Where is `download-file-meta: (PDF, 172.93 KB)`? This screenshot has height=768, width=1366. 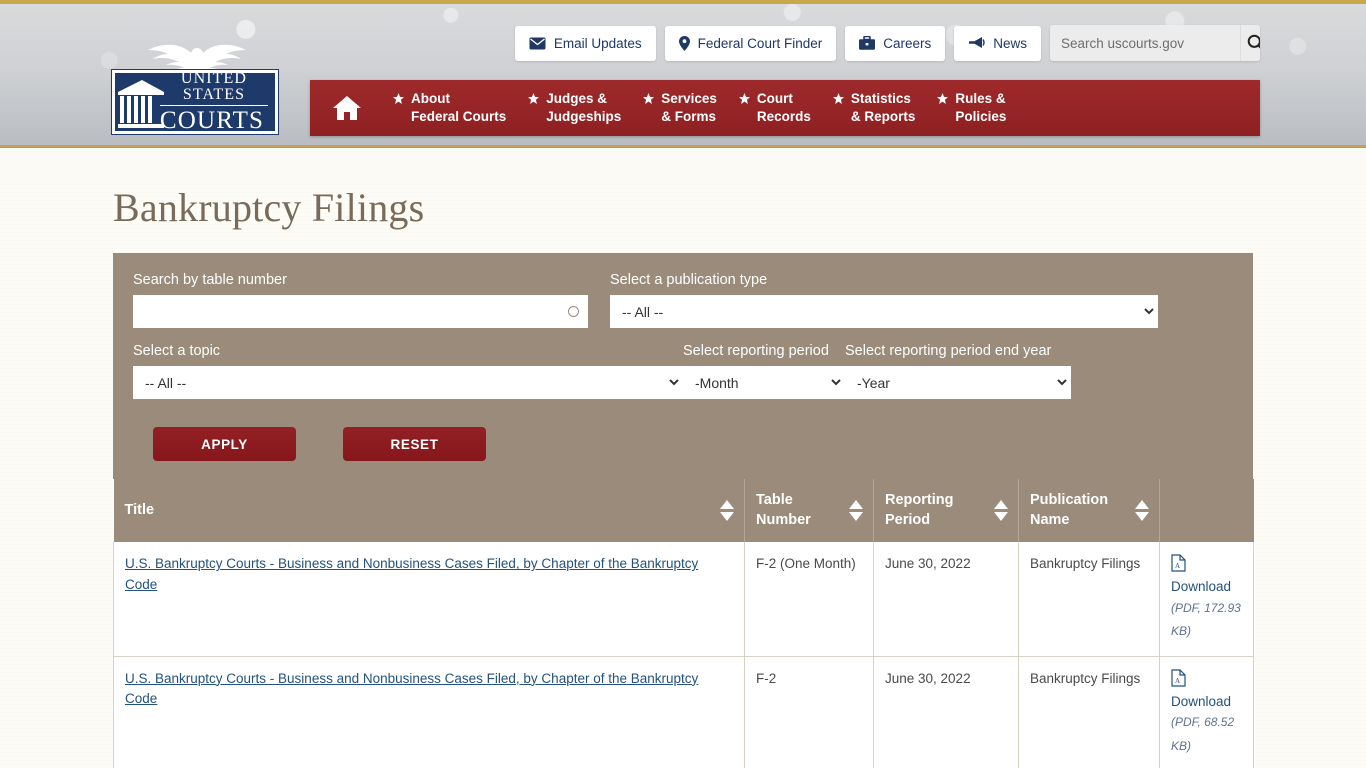
download-file-meta: (PDF, 172.93 KB) is located at coordinates (1206, 619).